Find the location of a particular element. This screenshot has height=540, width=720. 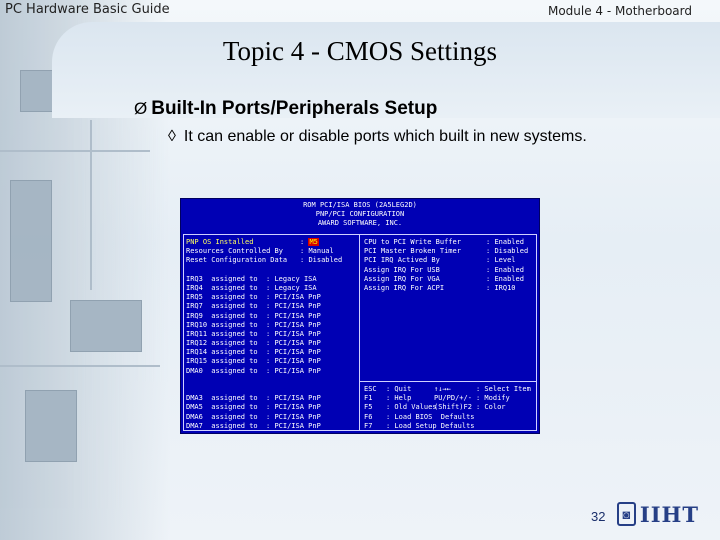

bios-setting-row: CPU to PCI Write Buffer : Enabled is located at coordinates (450, 242).